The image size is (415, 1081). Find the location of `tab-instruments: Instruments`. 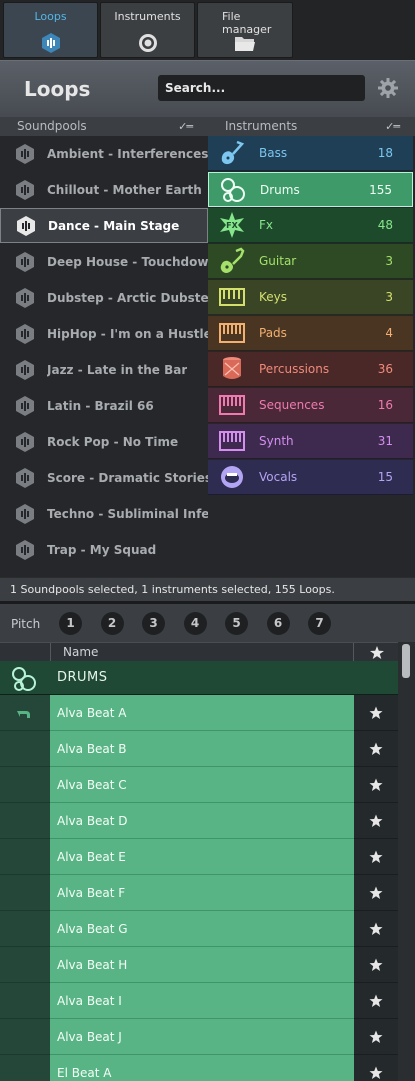

tab-instruments: Instruments is located at coordinates (147, 30).